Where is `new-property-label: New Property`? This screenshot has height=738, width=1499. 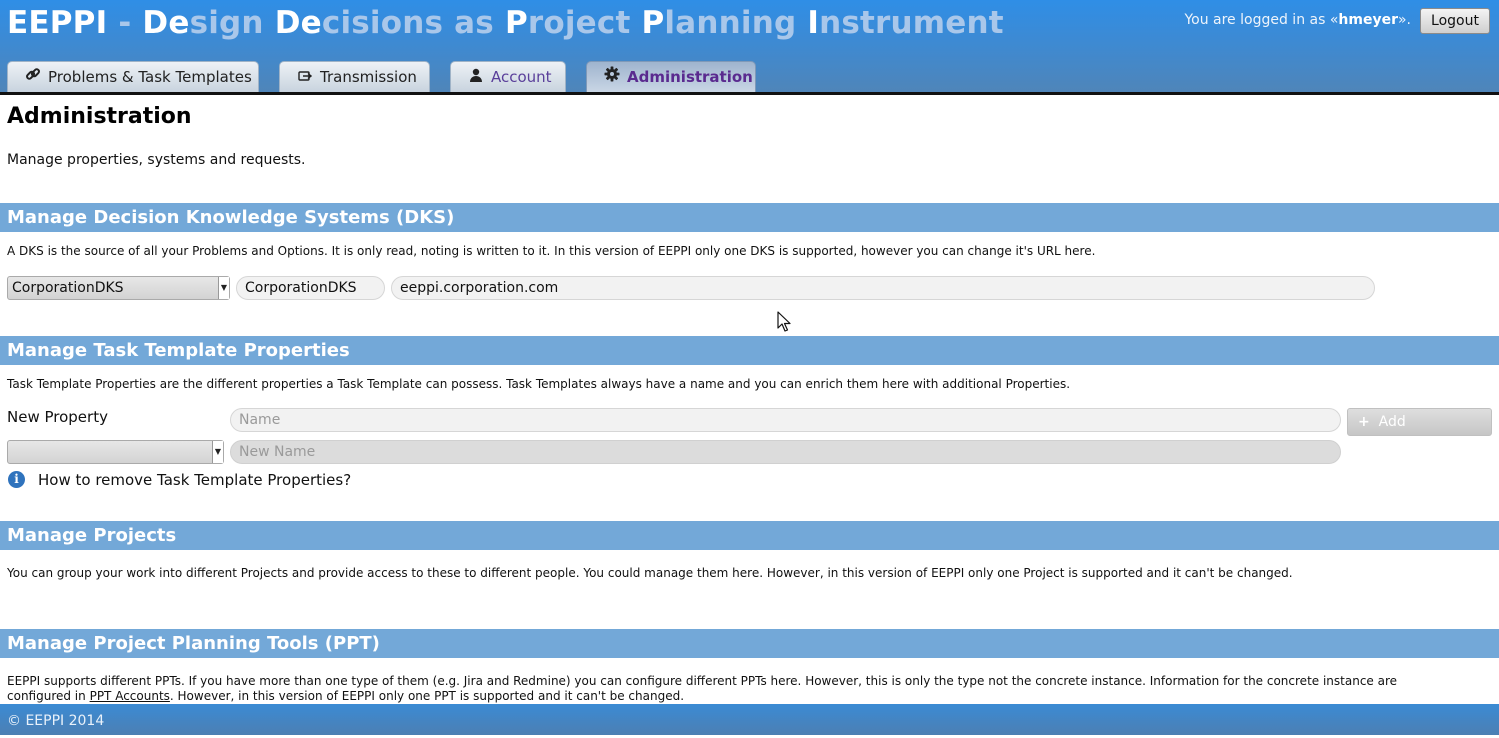
new-property-label: New Property is located at coordinates (57, 417).